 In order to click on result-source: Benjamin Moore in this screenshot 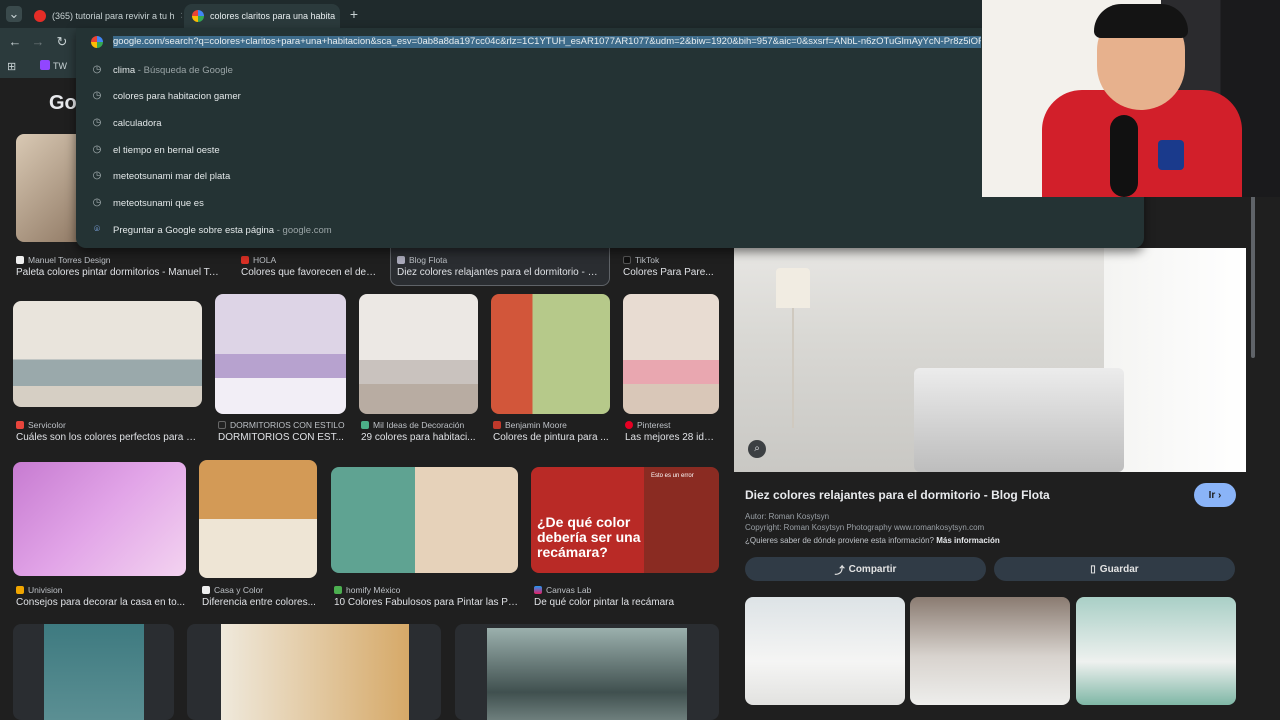, I will do `click(530, 425)`.